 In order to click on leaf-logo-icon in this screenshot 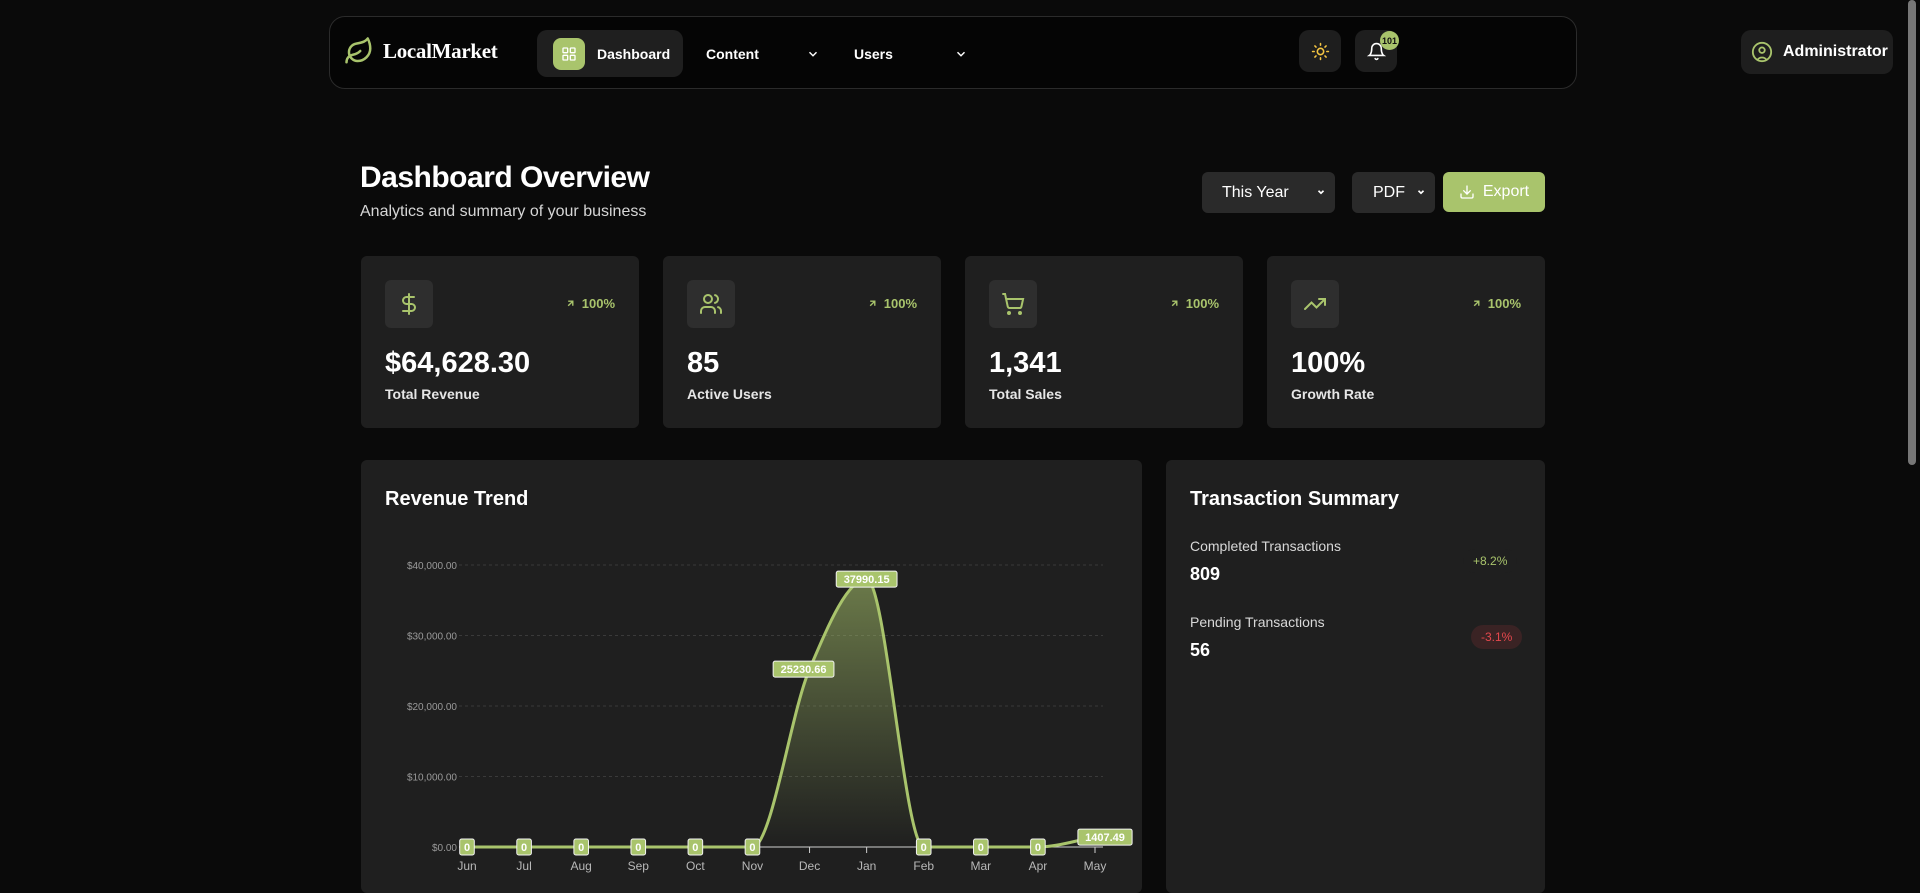, I will do `click(358, 50)`.